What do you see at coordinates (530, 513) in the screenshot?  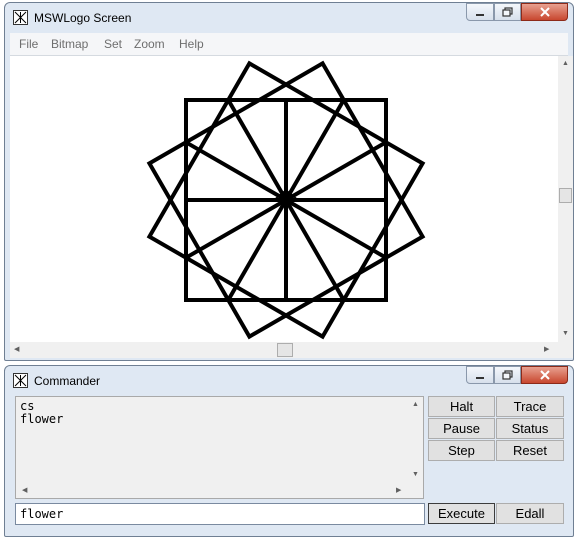 I see `edall-button: Edall` at bounding box center [530, 513].